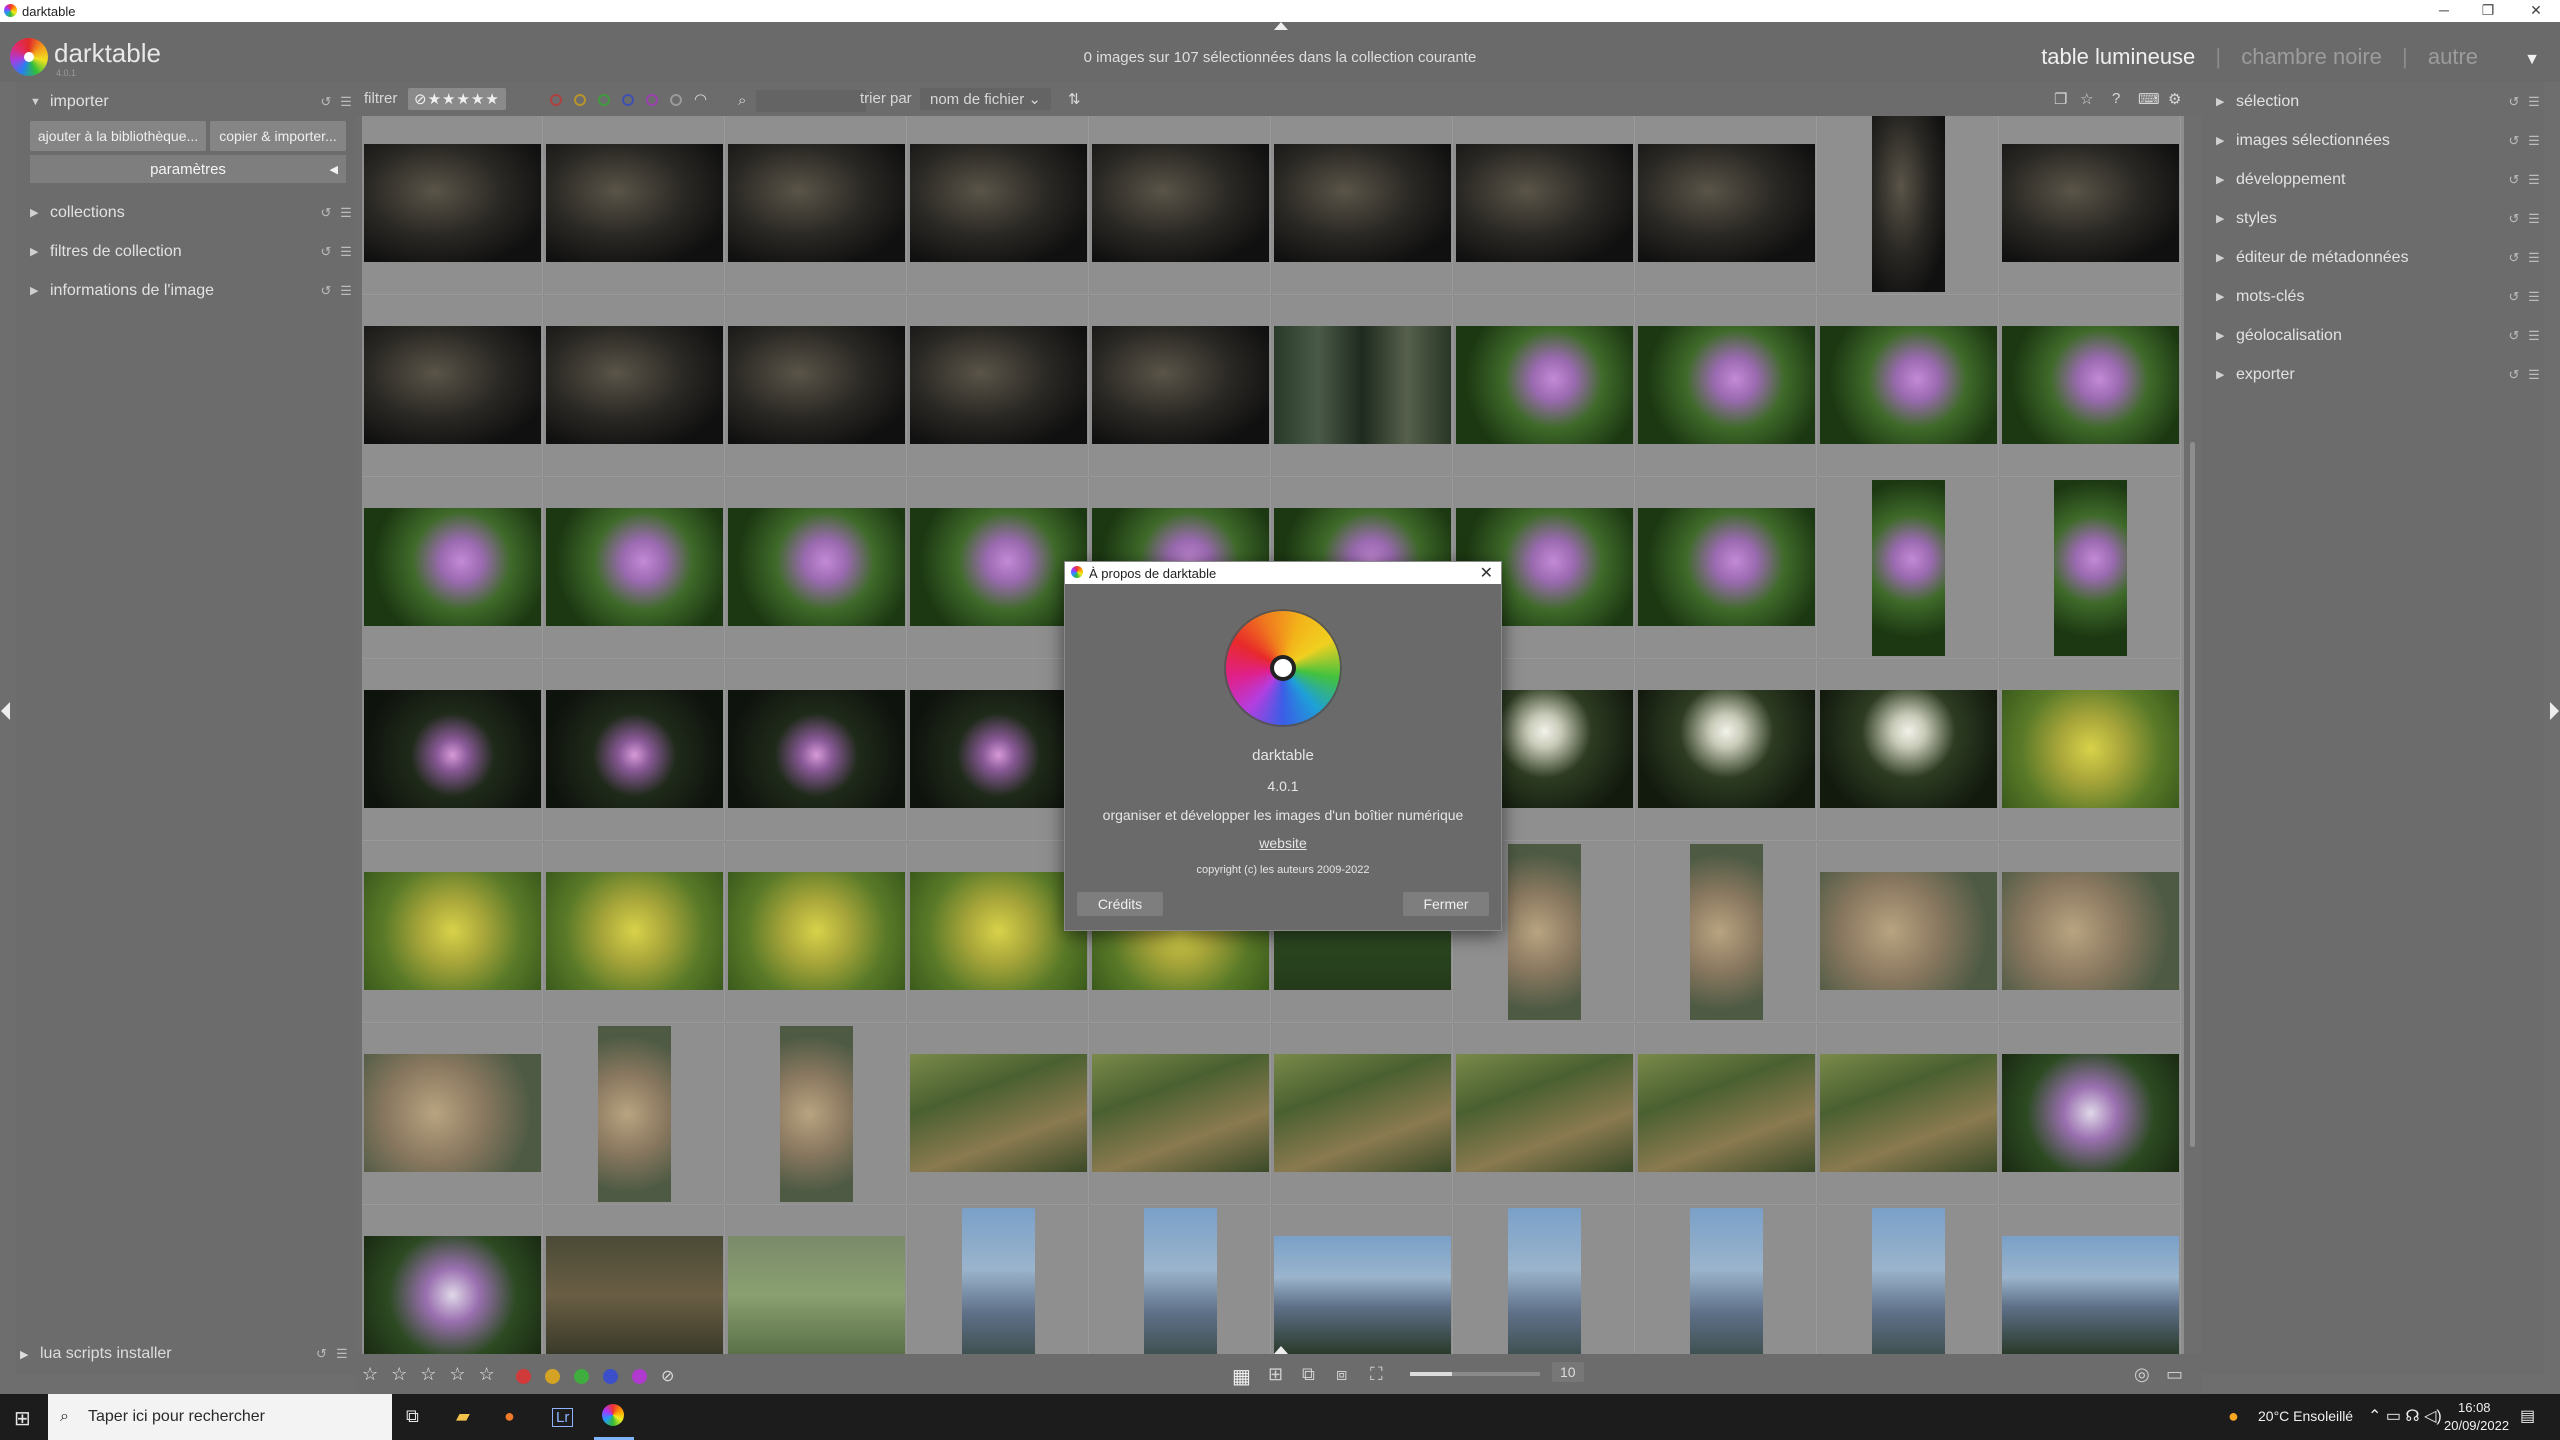 The width and height of the screenshot is (2560, 1440). Describe the element at coordinates (1120, 904) in the screenshot. I see `credits-button: Crédits` at that location.